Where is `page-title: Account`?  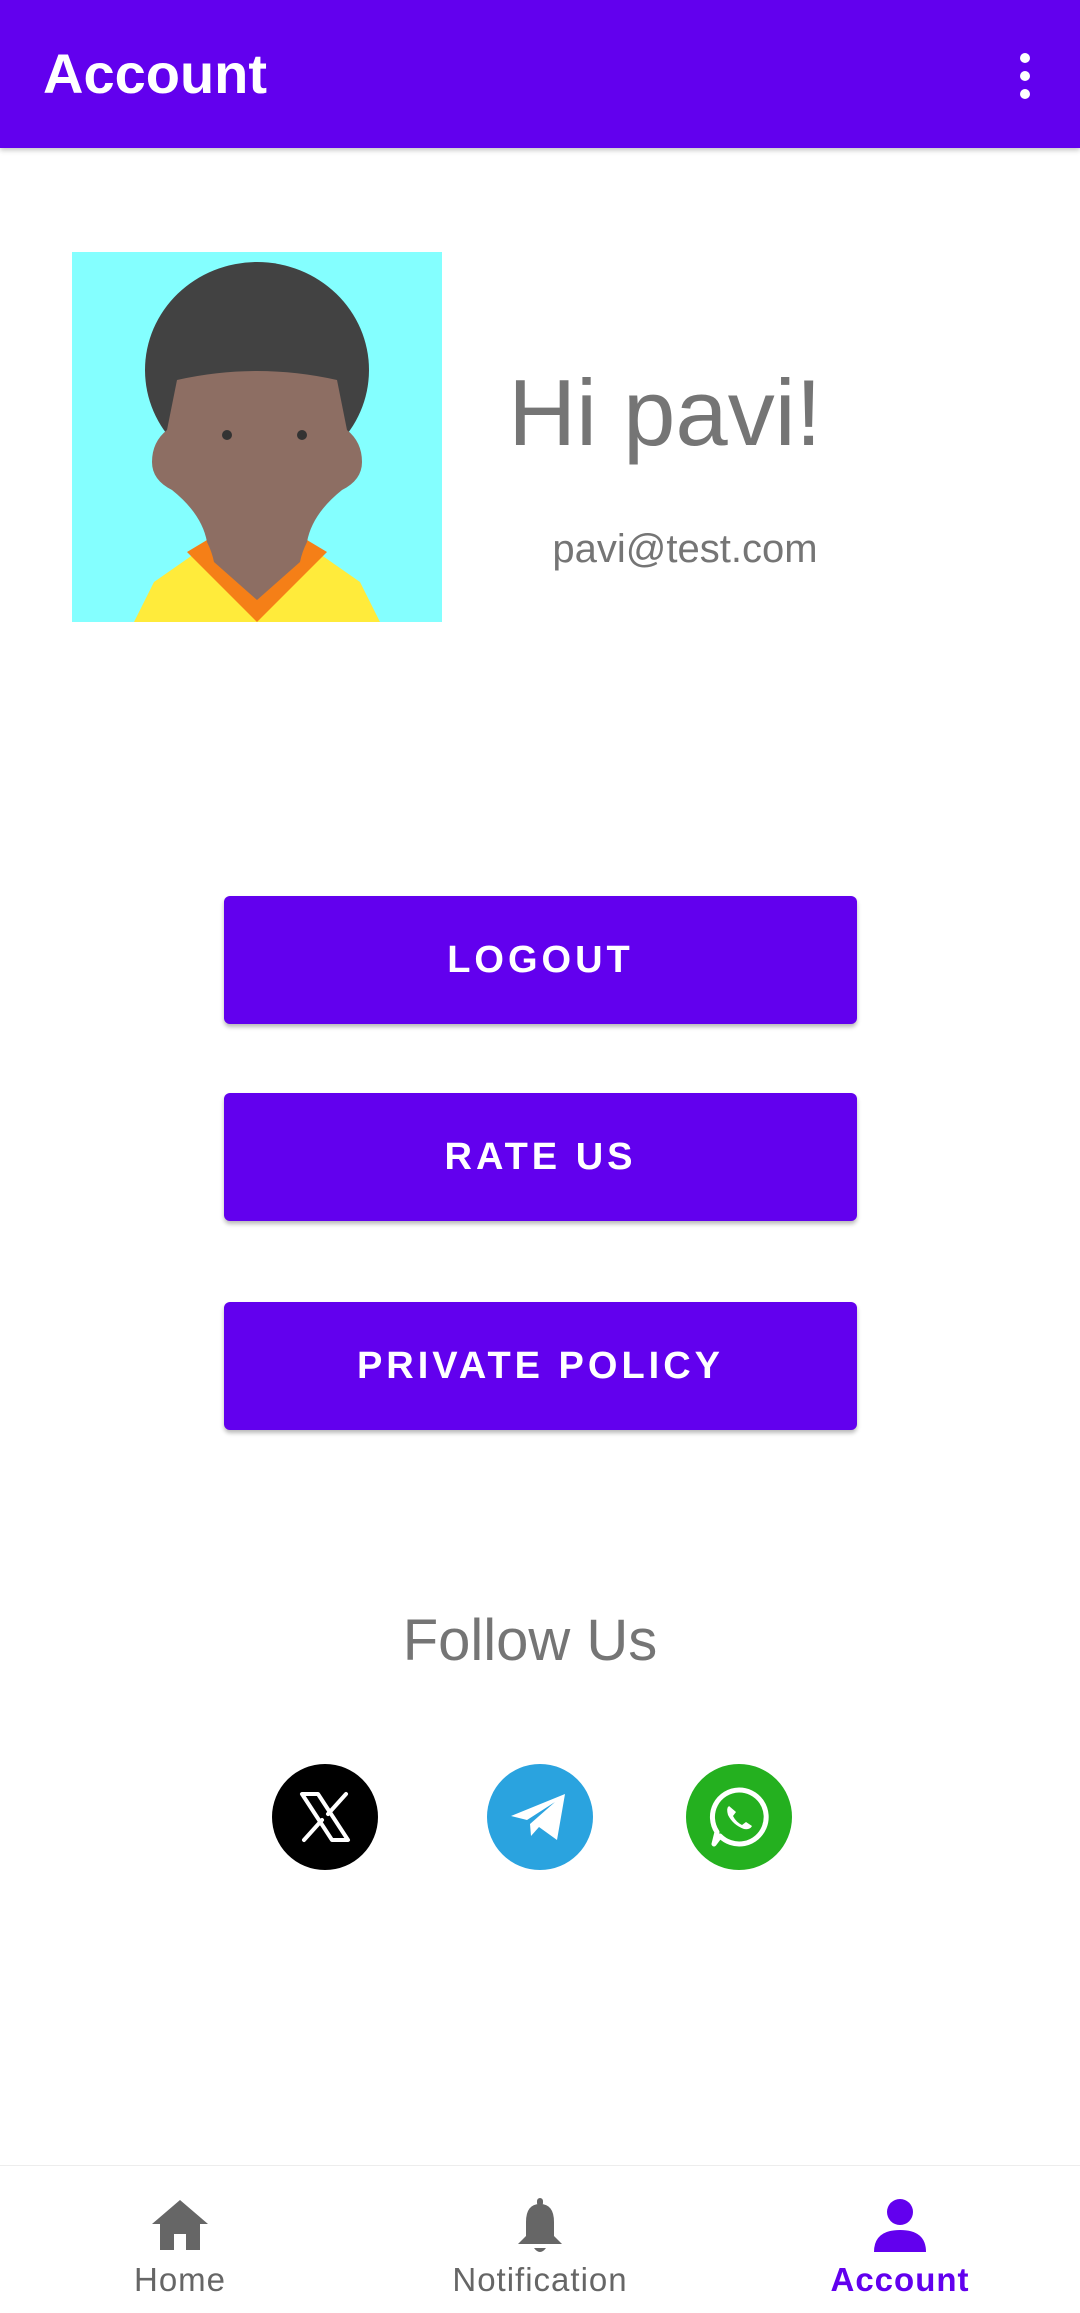 page-title: Account is located at coordinates (155, 73).